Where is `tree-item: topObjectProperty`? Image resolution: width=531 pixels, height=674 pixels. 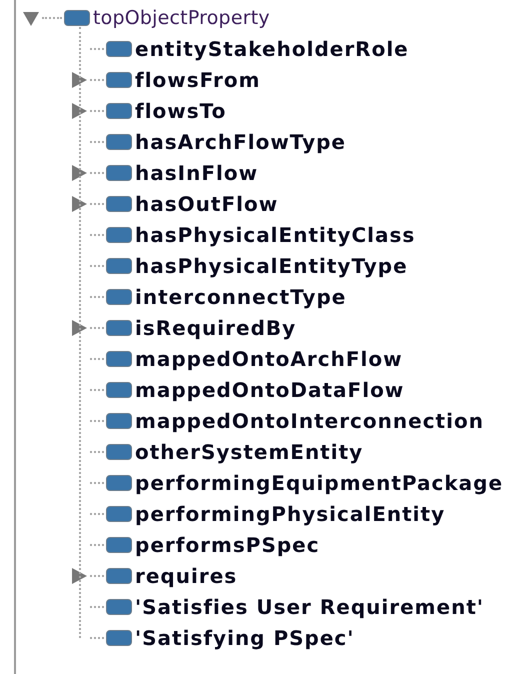
tree-item: topObjectProperty is located at coordinates (181, 17).